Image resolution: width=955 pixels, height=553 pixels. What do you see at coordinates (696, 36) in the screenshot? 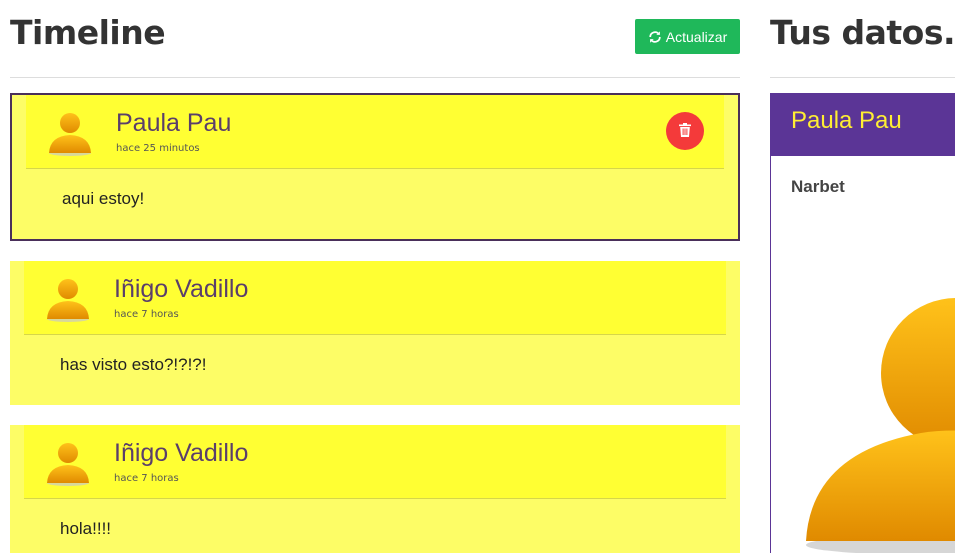
I see `refresh-button-label: Actualizar` at bounding box center [696, 36].